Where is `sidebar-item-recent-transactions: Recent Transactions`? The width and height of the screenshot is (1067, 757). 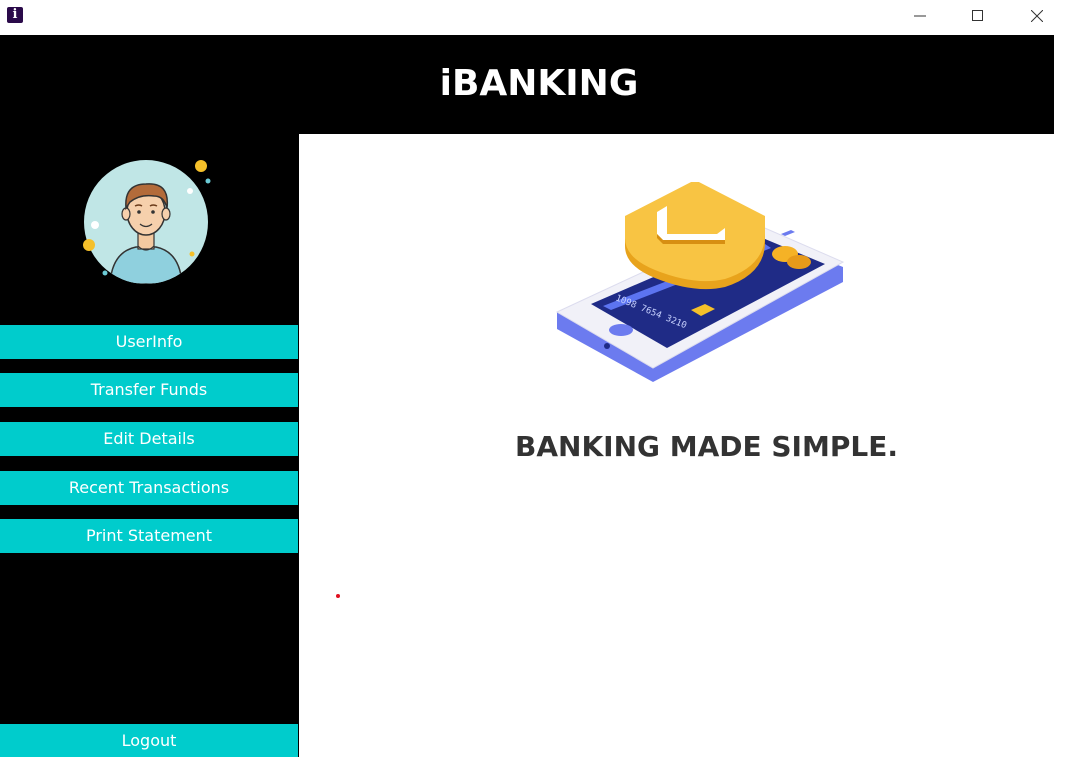
sidebar-item-recent-transactions: Recent Transactions is located at coordinates (149, 488).